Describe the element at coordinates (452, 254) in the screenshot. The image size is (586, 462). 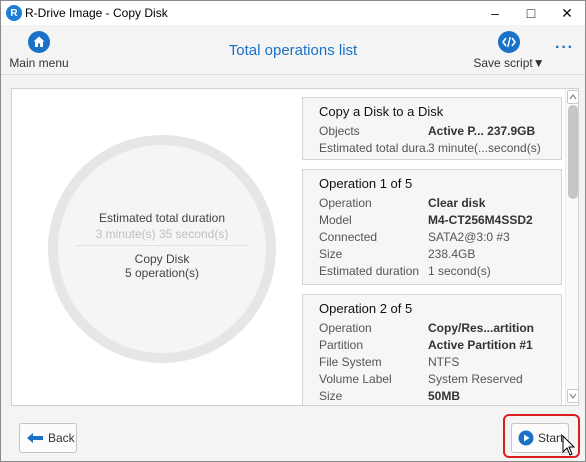
I see `row-value: 238.4GB` at that location.